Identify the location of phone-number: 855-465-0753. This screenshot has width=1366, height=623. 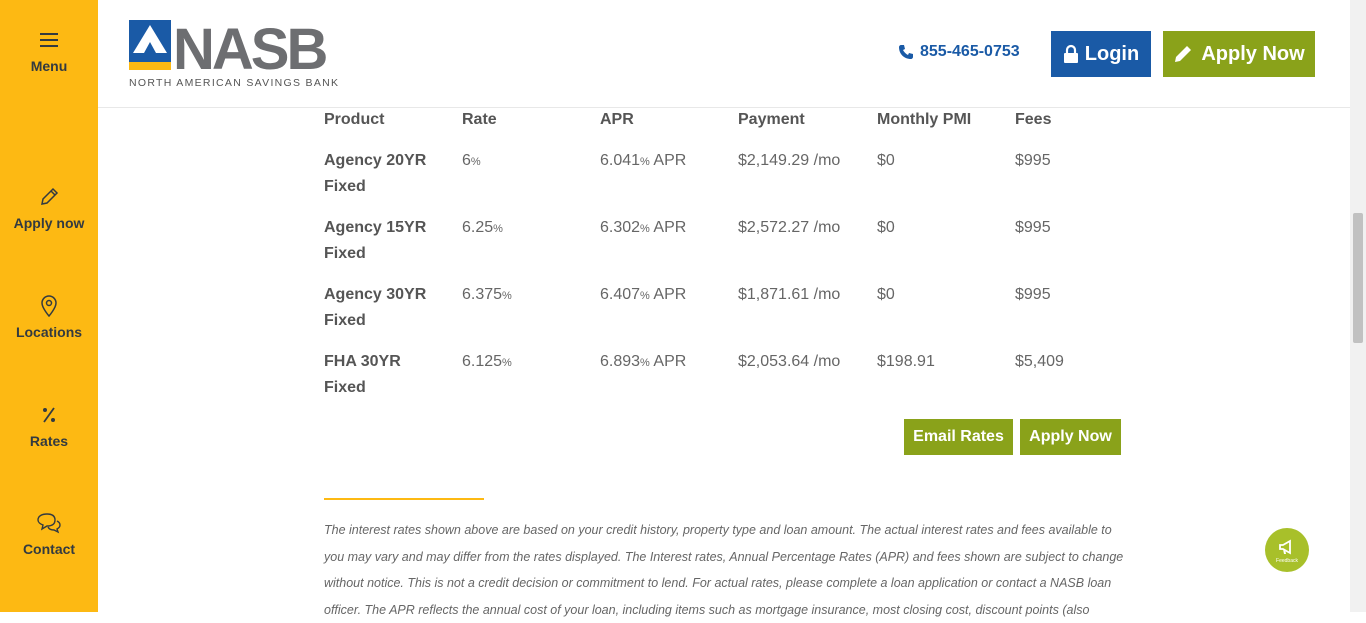
(970, 51).